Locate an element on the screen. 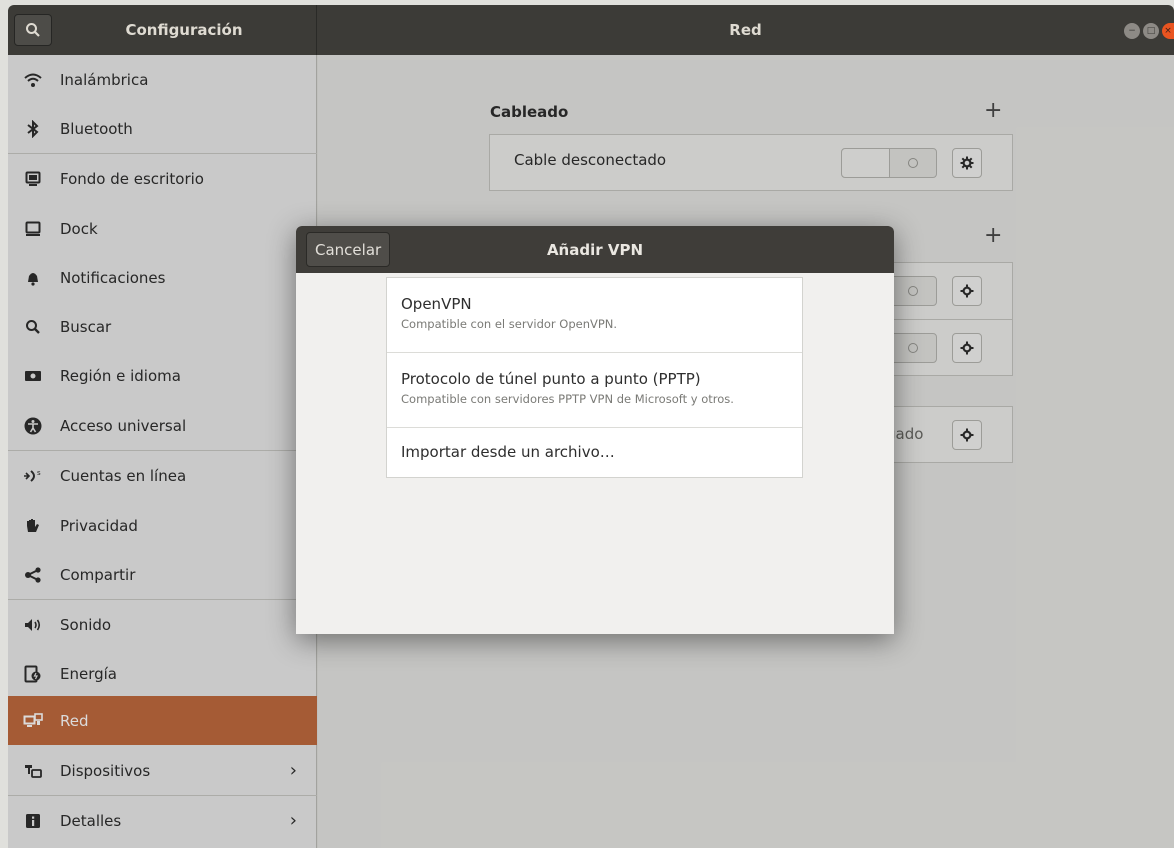 This screenshot has width=1174, height=848. header-right: Red − □ × is located at coordinates (745, 30).